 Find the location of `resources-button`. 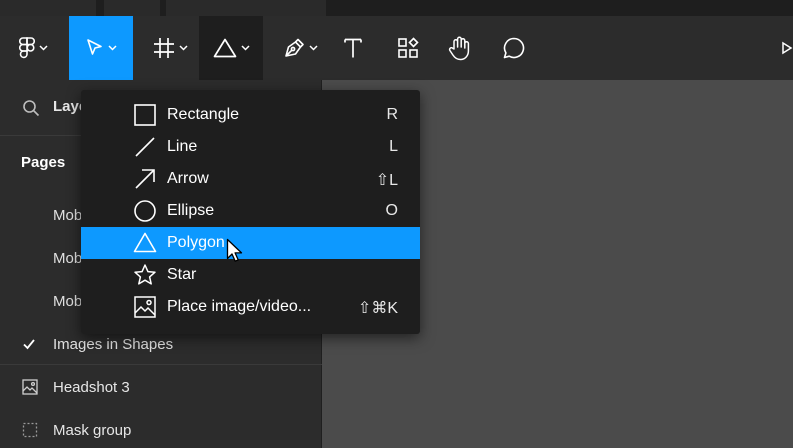

resources-button is located at coordinates (408, 48).